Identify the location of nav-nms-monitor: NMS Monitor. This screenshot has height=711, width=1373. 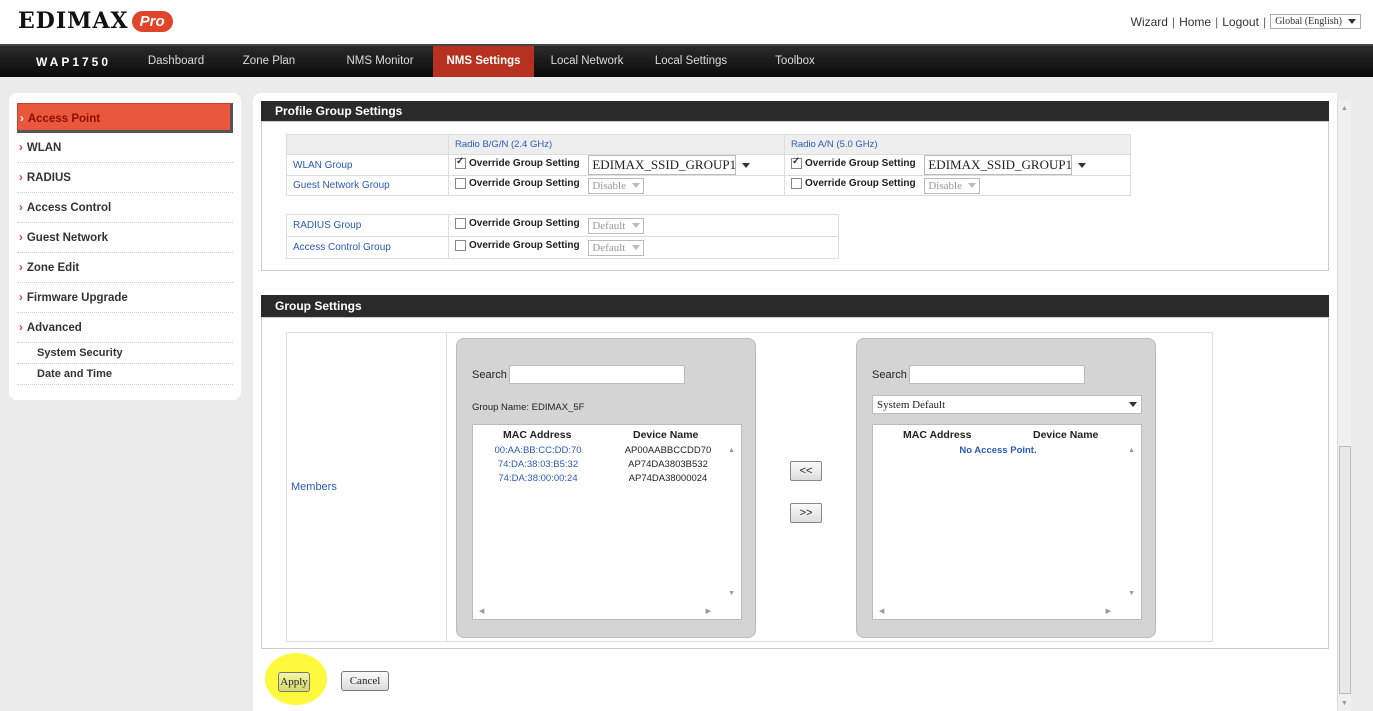
(380, 61).